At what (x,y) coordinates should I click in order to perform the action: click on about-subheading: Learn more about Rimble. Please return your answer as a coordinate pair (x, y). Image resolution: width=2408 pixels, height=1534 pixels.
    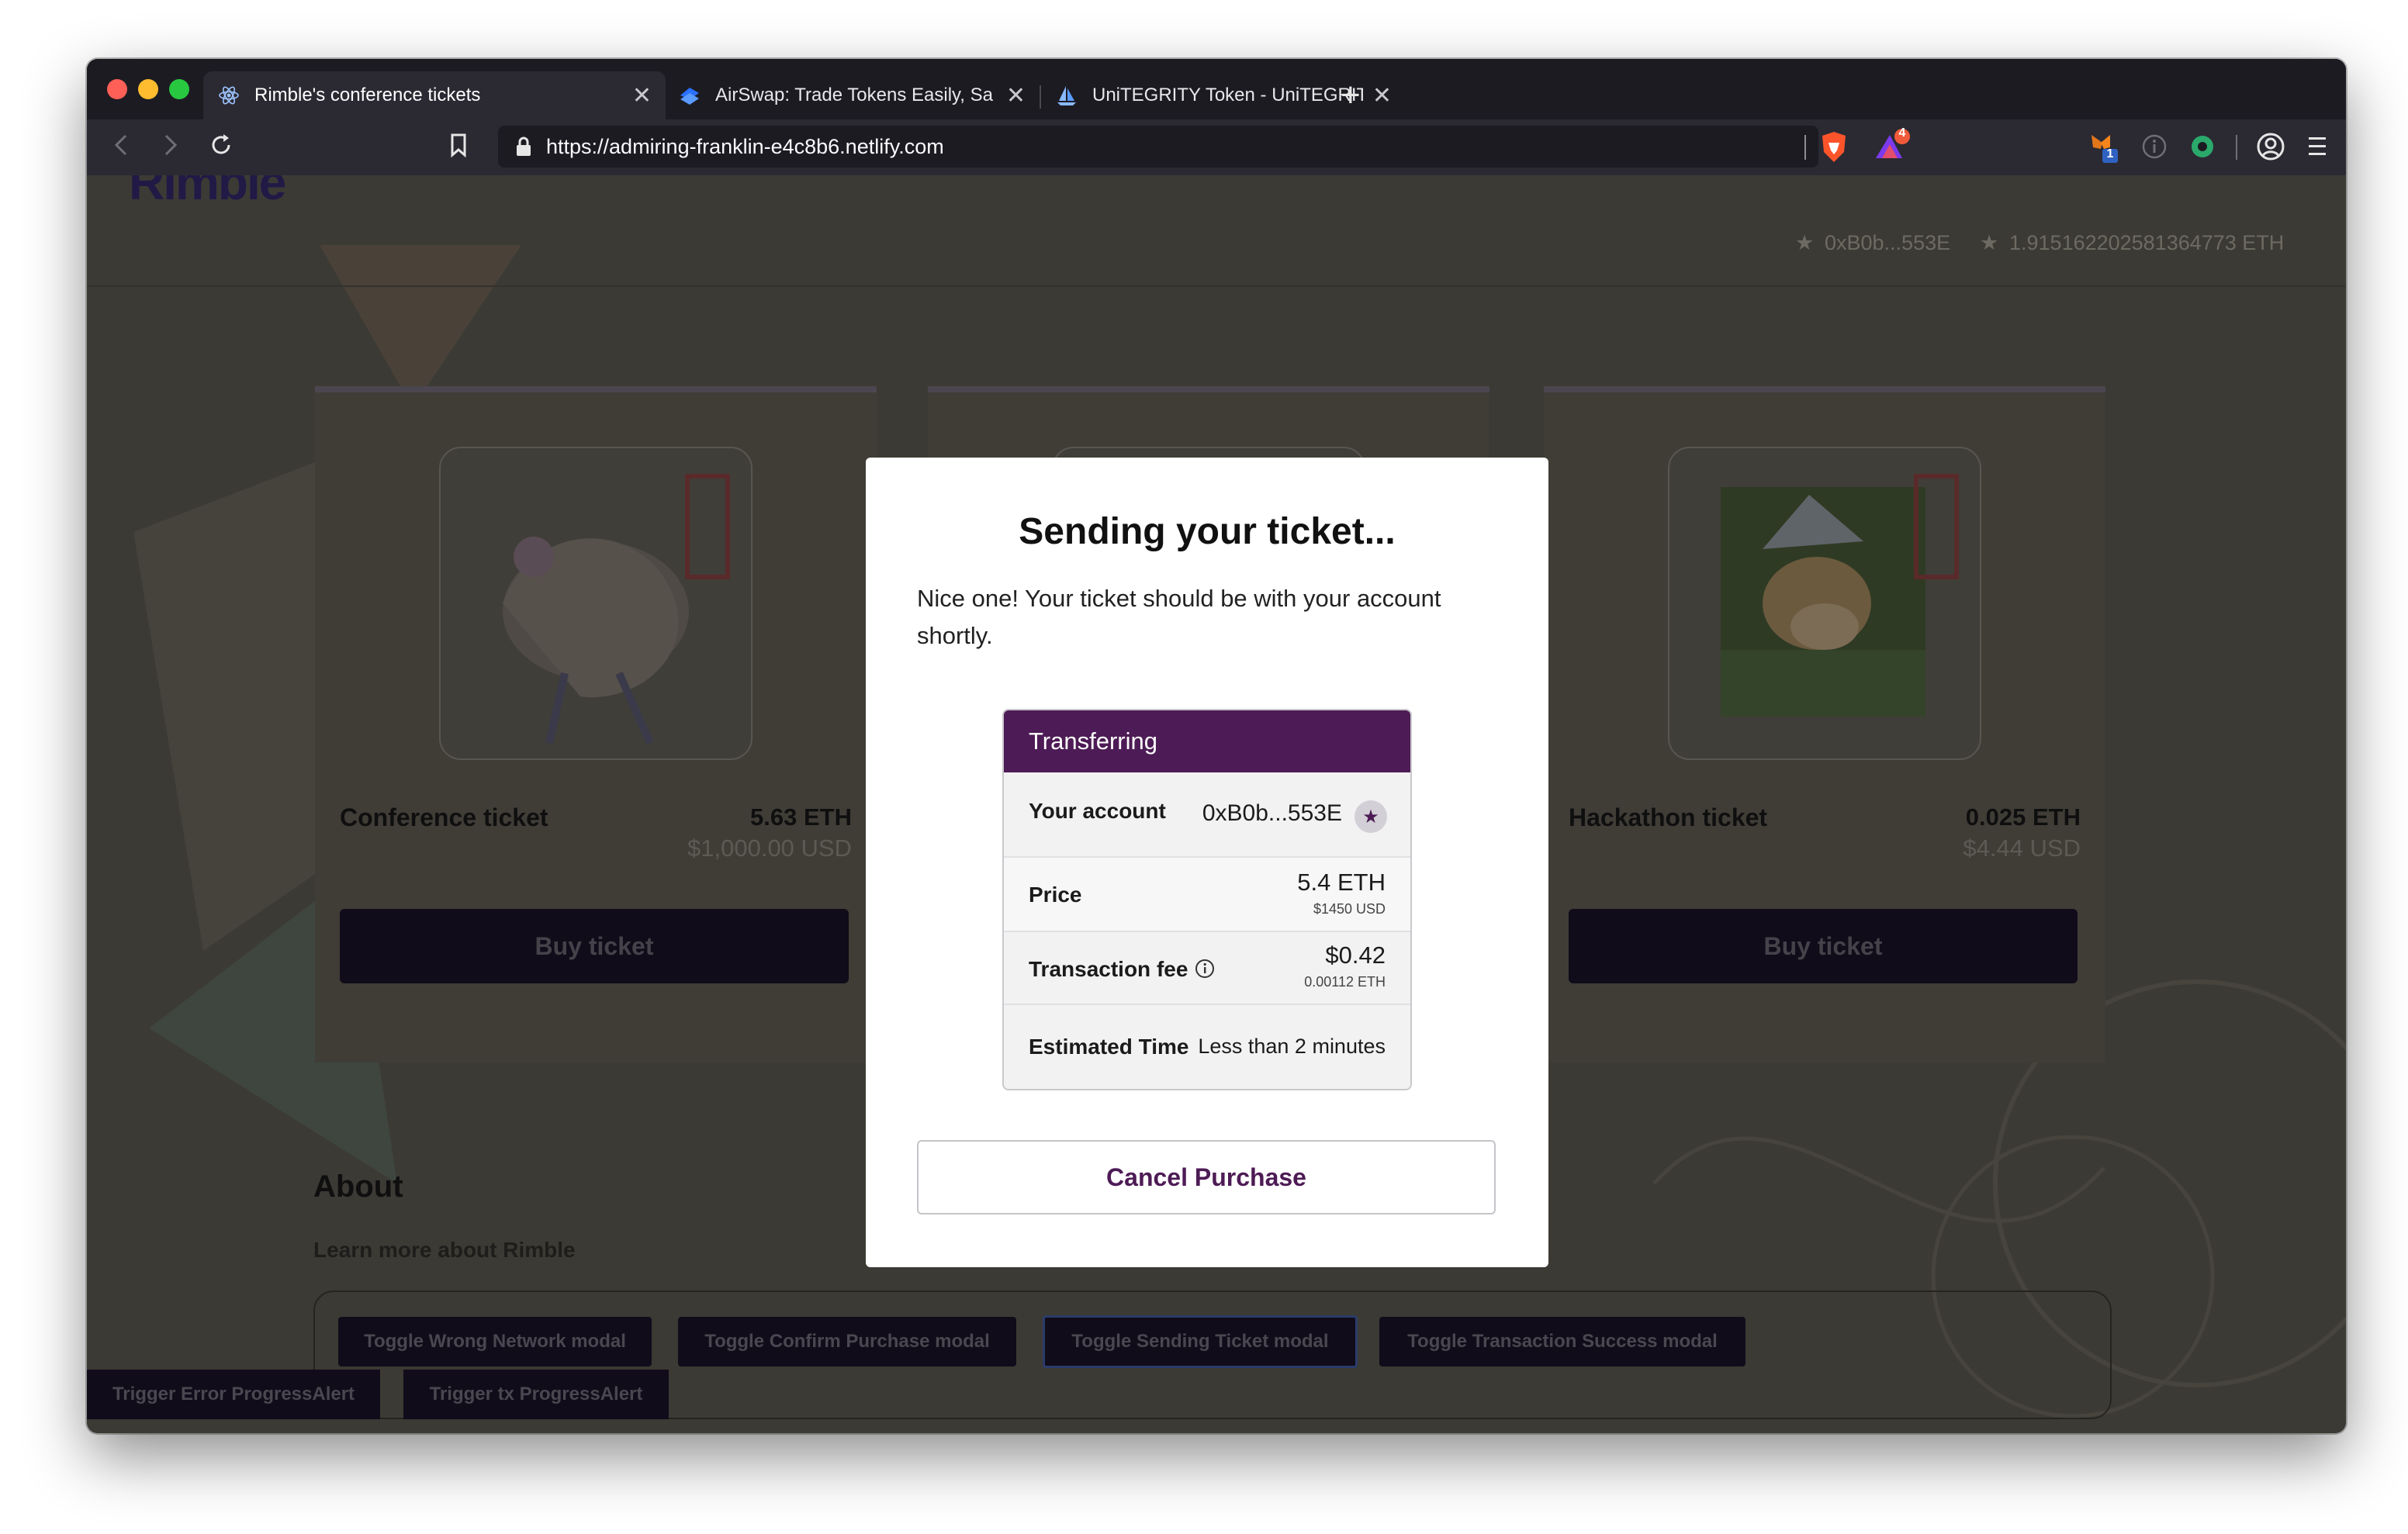
    Looking at the image, I should click on (444, 1250).